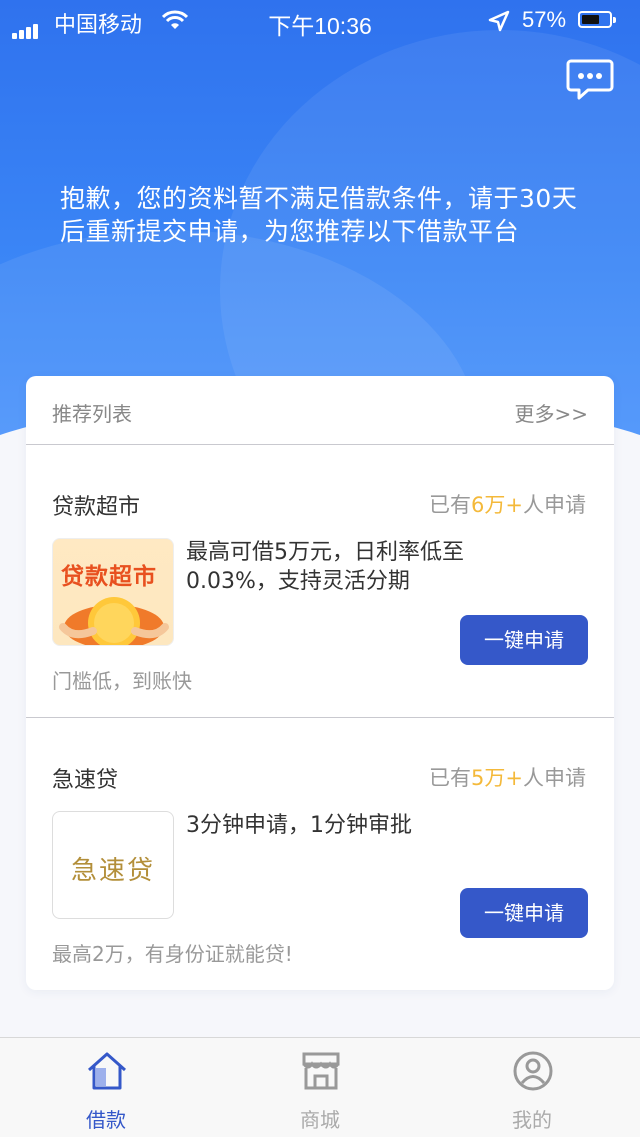 The height and width of the screenshot is (1137, 640). I want to click on applicant-count: 已有6万+人申请, so click(507, 505).